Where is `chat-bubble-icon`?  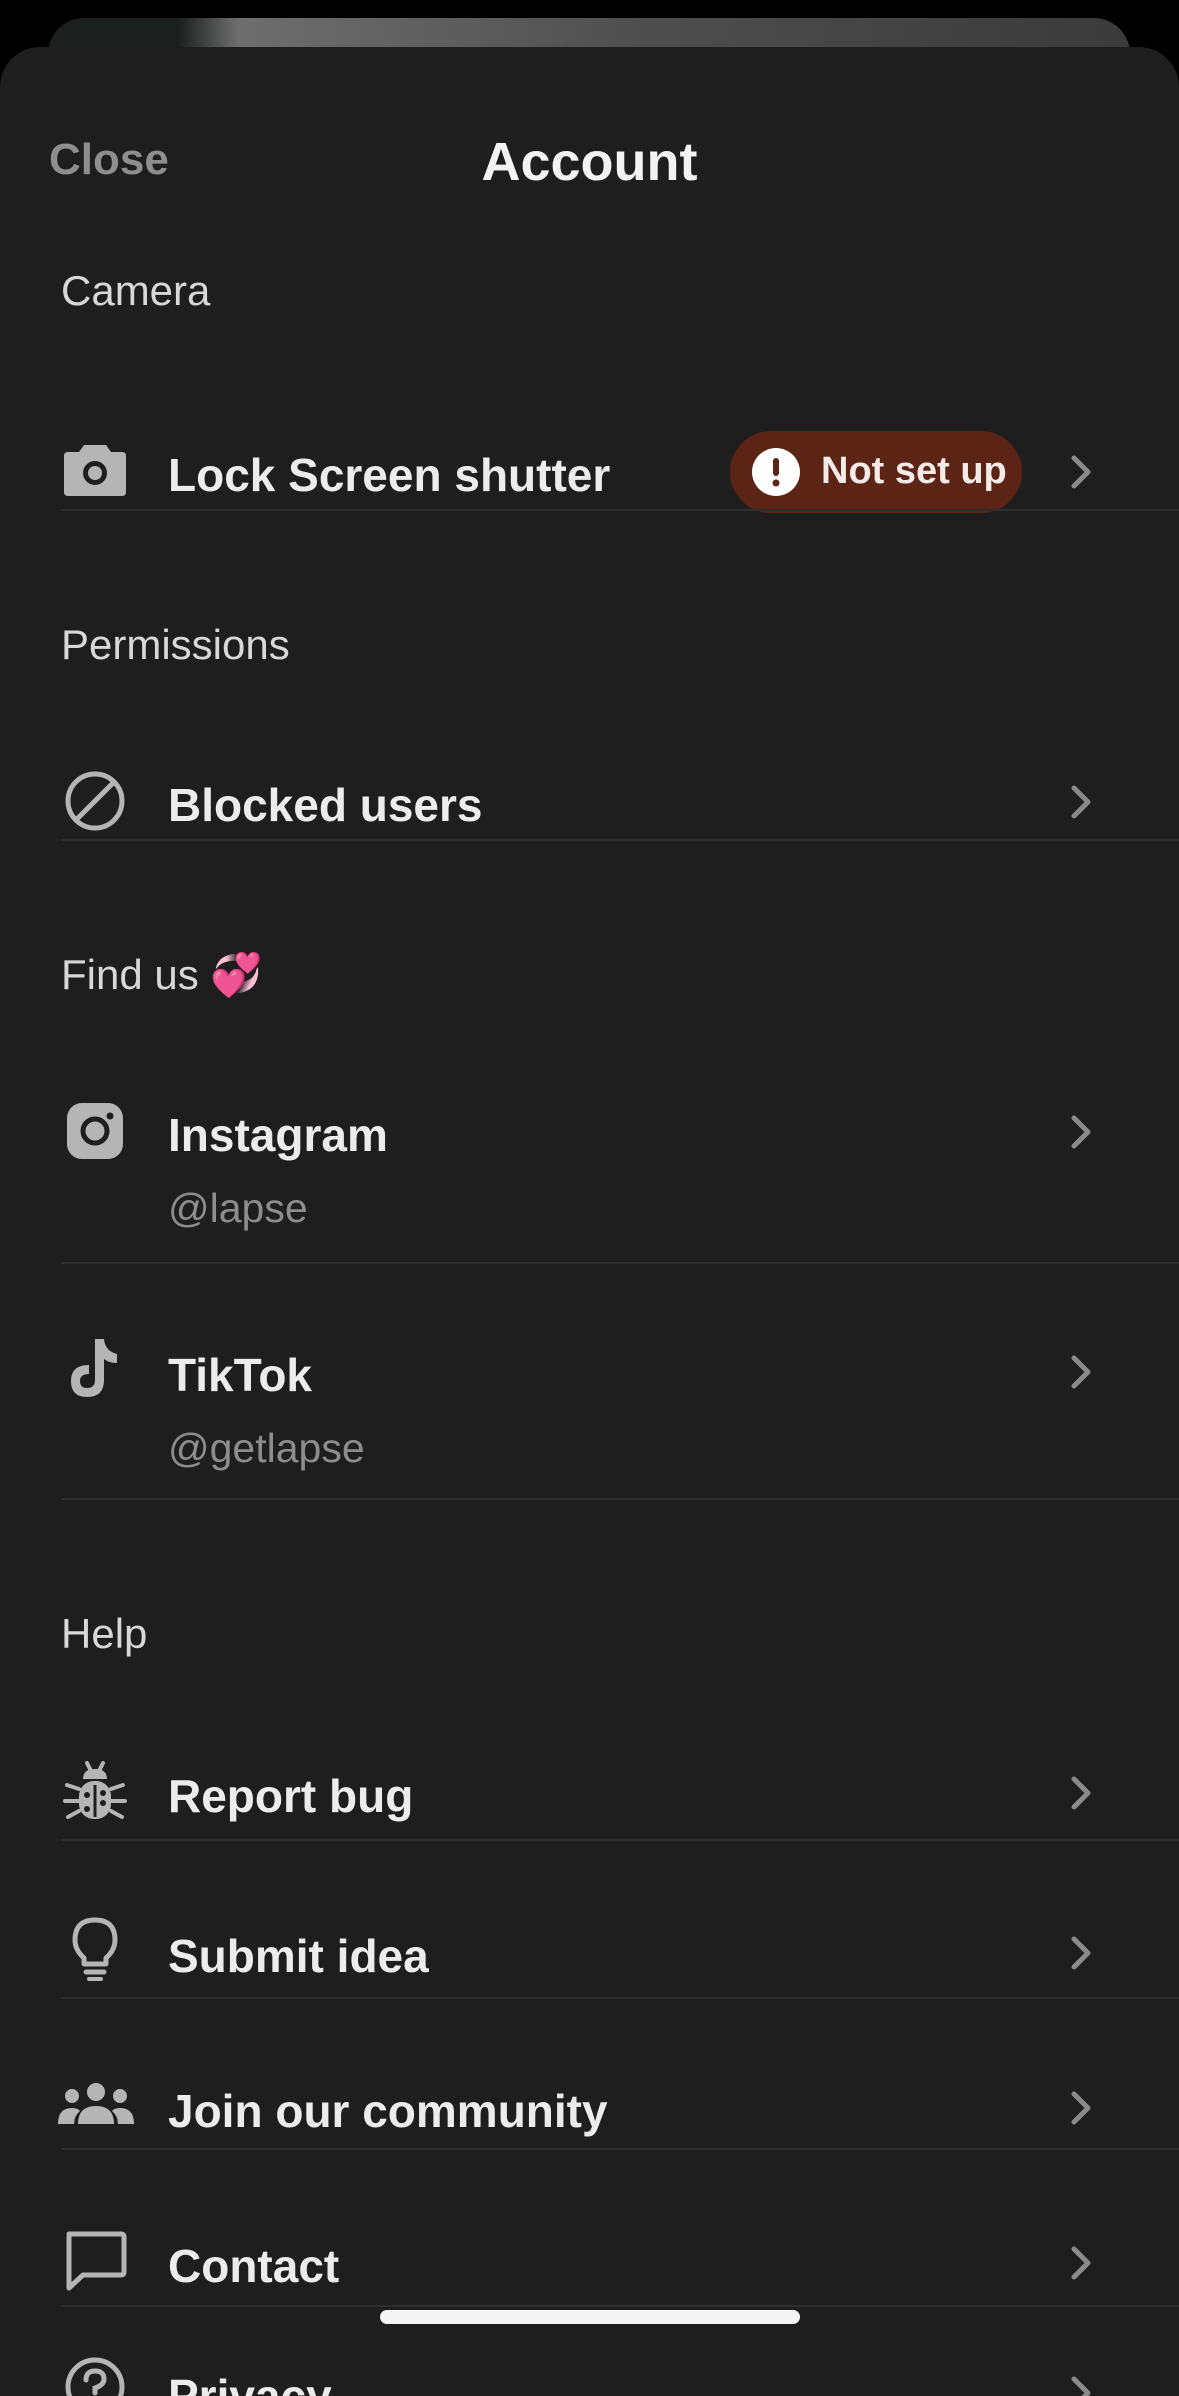 chat-bubble-icon is located at coordinates (95, 2261).